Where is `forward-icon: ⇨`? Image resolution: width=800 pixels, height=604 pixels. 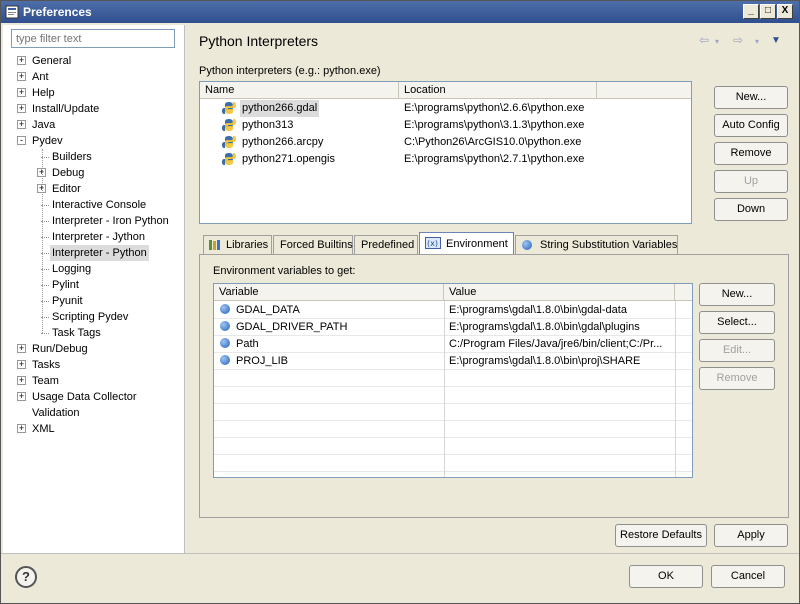
forward-icon: ⇨ is located at coordinates (738, 40).